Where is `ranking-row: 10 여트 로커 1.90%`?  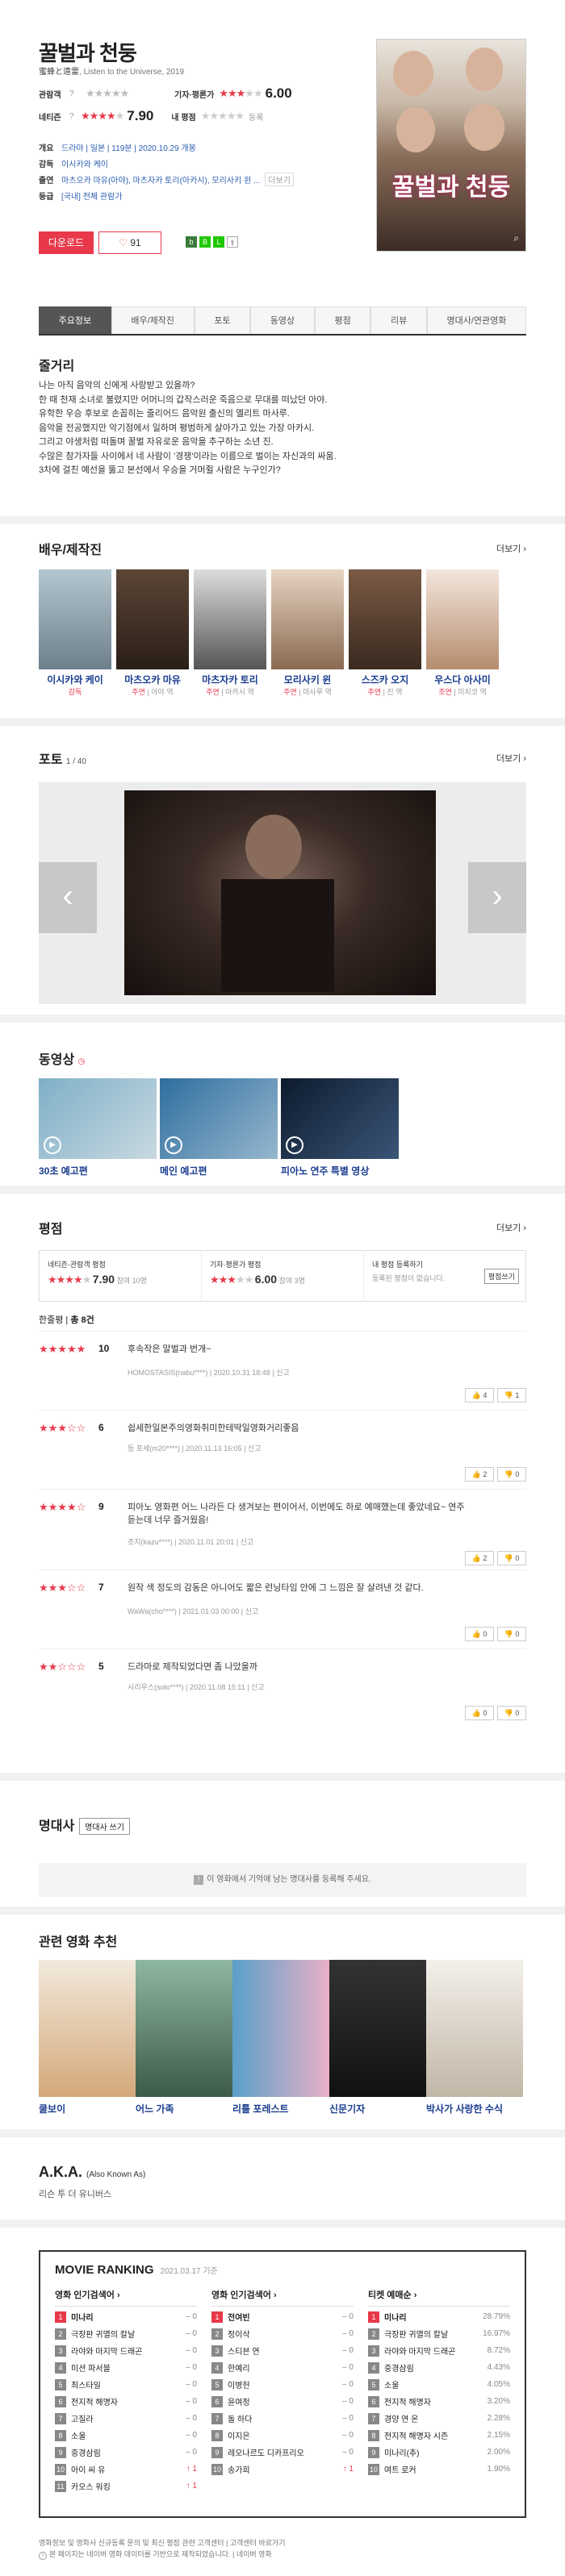
ranking-row: 10 여트 로커 1.90% is located at coordinates (439, 2469).